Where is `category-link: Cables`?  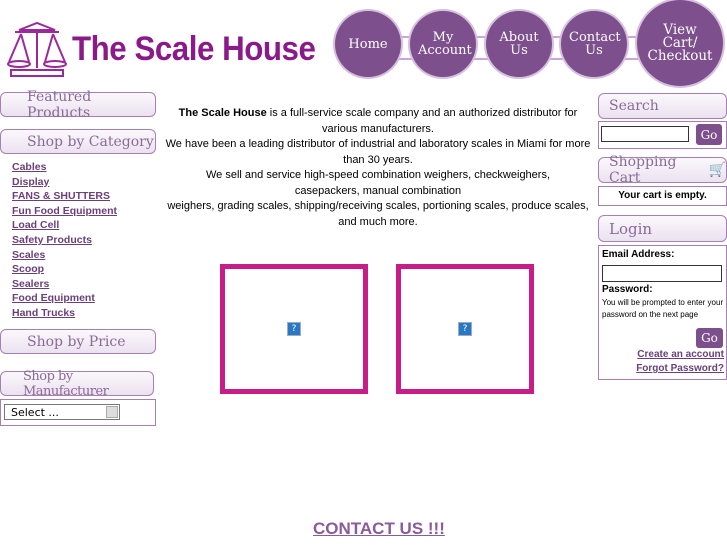 category-link: Cables is located at coordinates (64, 167).